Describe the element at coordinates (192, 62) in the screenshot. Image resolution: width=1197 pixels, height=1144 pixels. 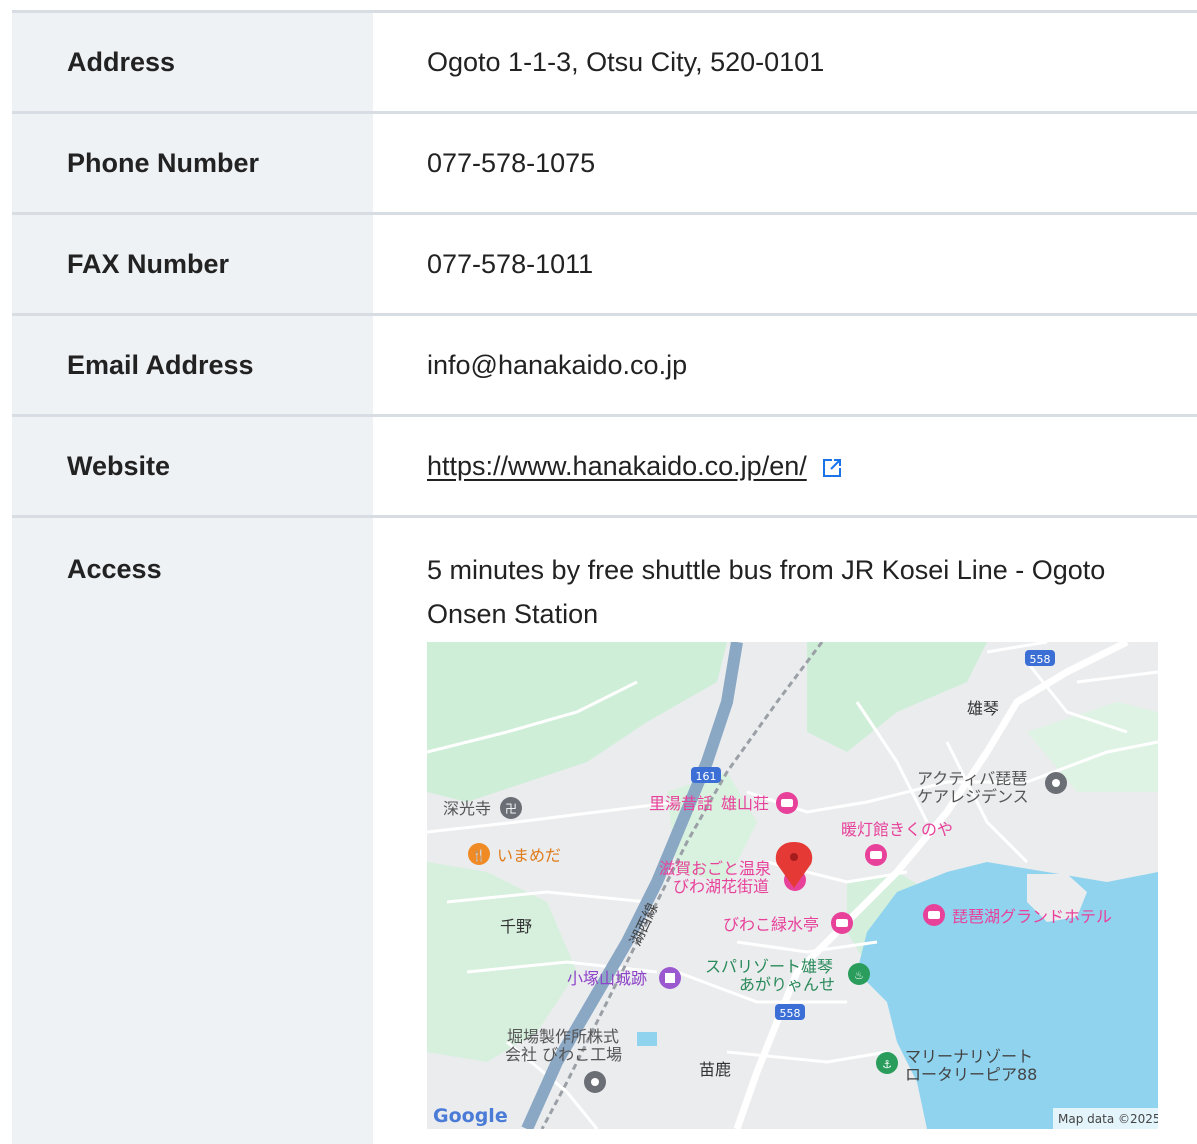
I see `address-label: Address` at that location.